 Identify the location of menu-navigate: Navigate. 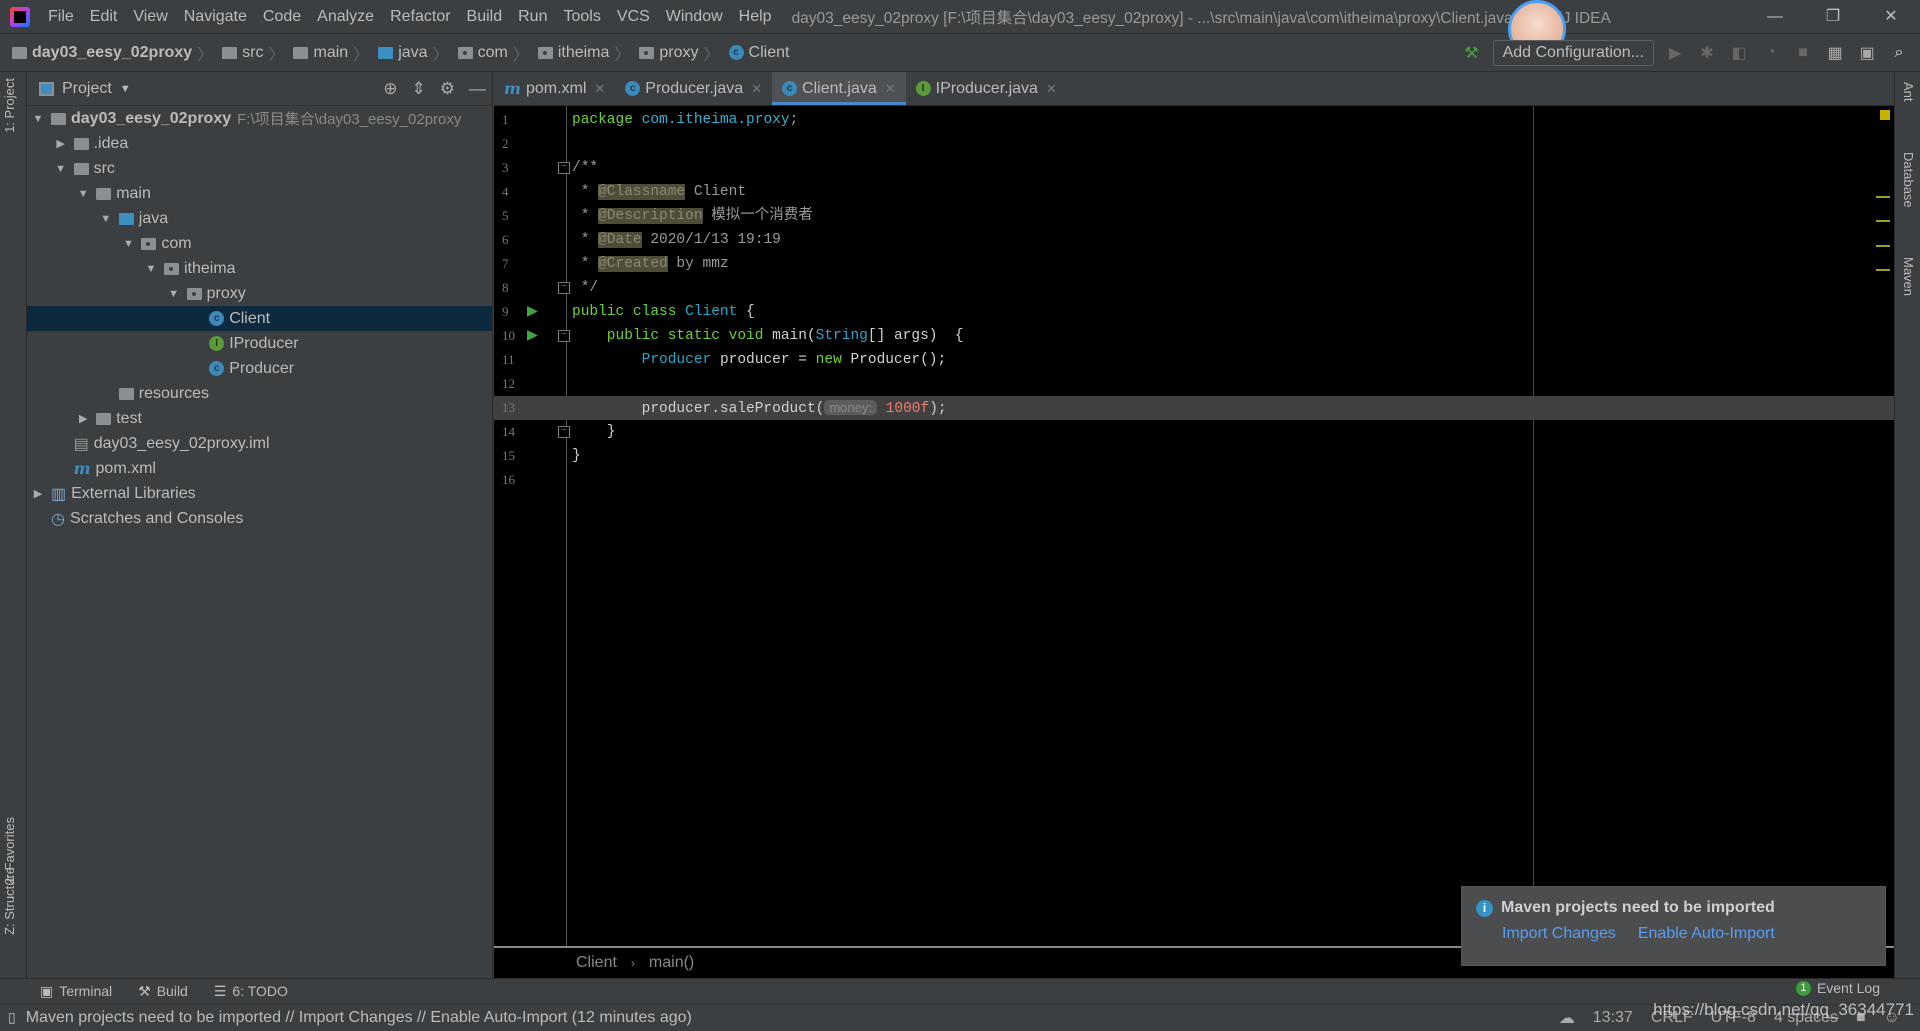
(215, 17).